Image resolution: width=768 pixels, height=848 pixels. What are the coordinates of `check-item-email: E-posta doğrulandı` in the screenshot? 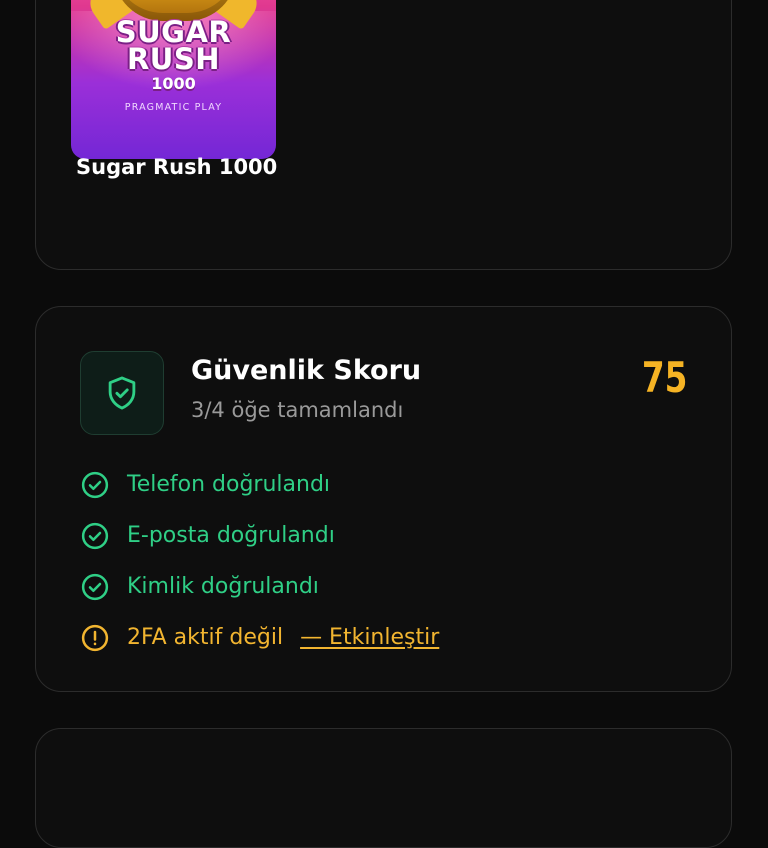 It's located at (259, 535).